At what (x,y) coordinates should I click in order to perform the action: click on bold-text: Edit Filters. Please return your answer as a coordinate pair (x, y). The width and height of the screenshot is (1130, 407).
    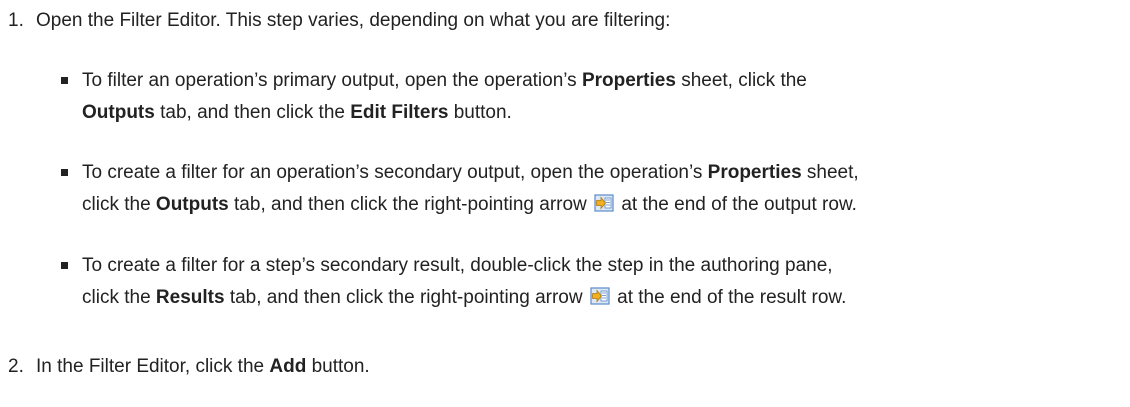
    Looking at the image, I should click on (399, 112).